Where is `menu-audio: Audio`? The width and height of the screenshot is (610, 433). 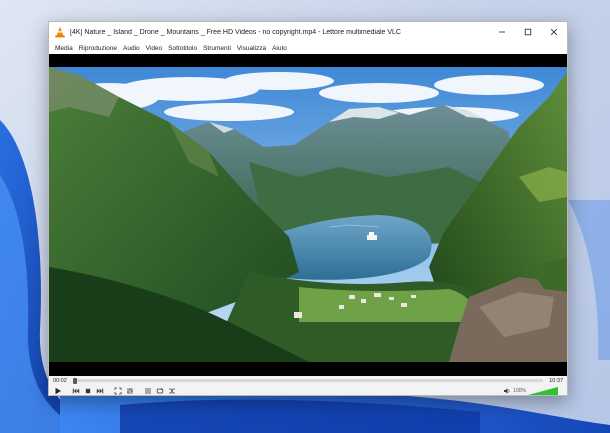 menu-audio: Audio is located at coordinates (131, 48).